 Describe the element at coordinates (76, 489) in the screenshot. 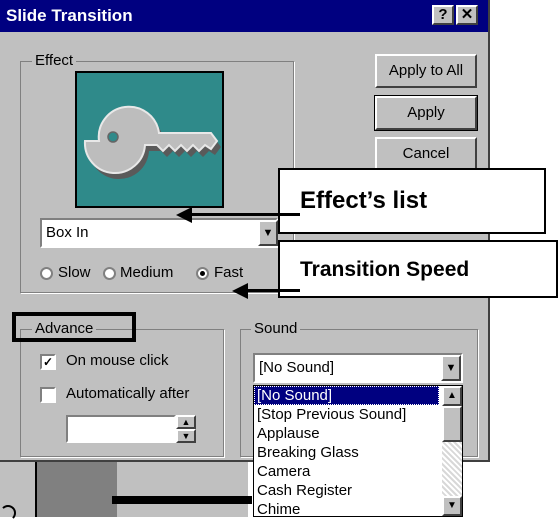

I see `background-window-strip` at that location.